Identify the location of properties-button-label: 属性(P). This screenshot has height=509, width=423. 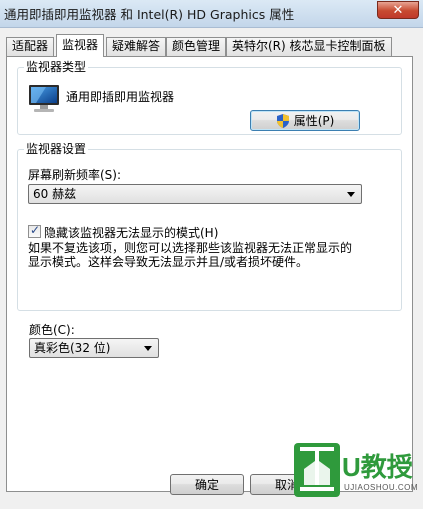
(314, 121).